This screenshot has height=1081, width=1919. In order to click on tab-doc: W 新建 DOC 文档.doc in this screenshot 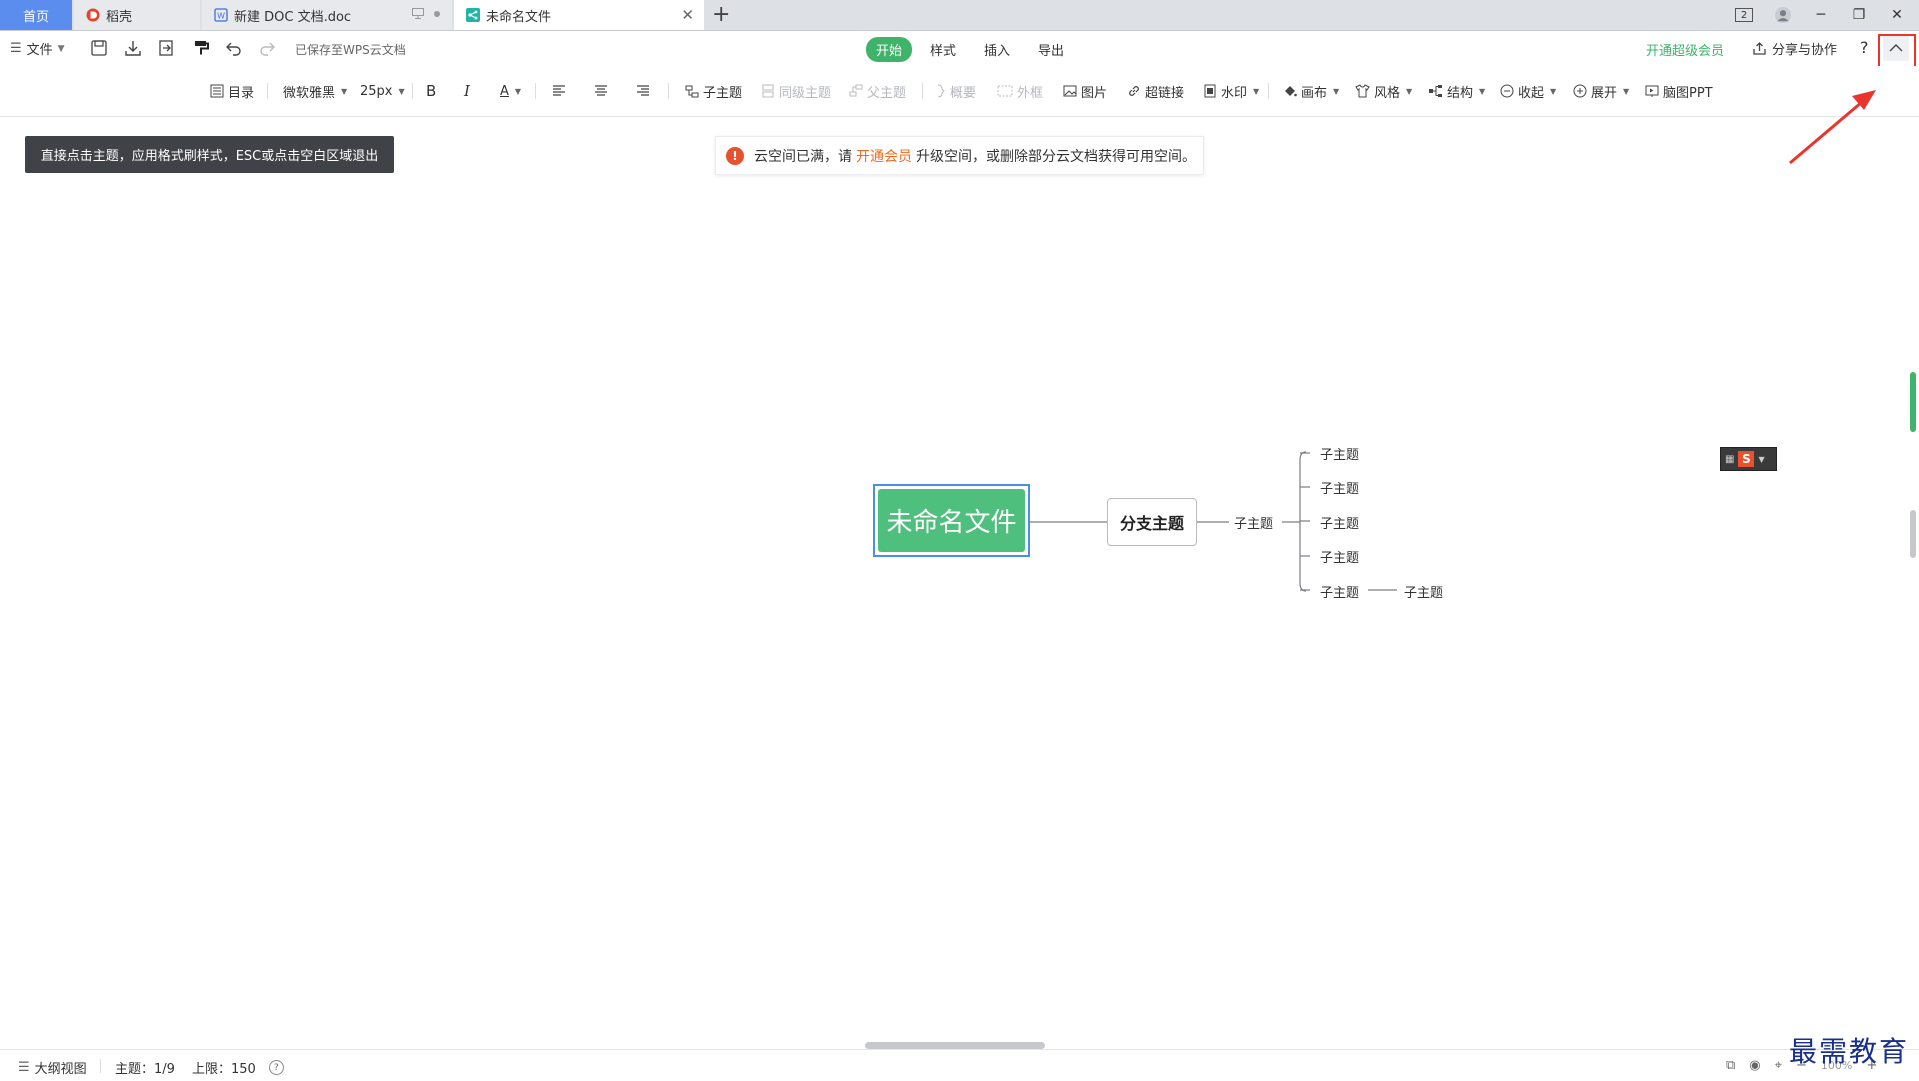, I will do `click(327, 15)`.